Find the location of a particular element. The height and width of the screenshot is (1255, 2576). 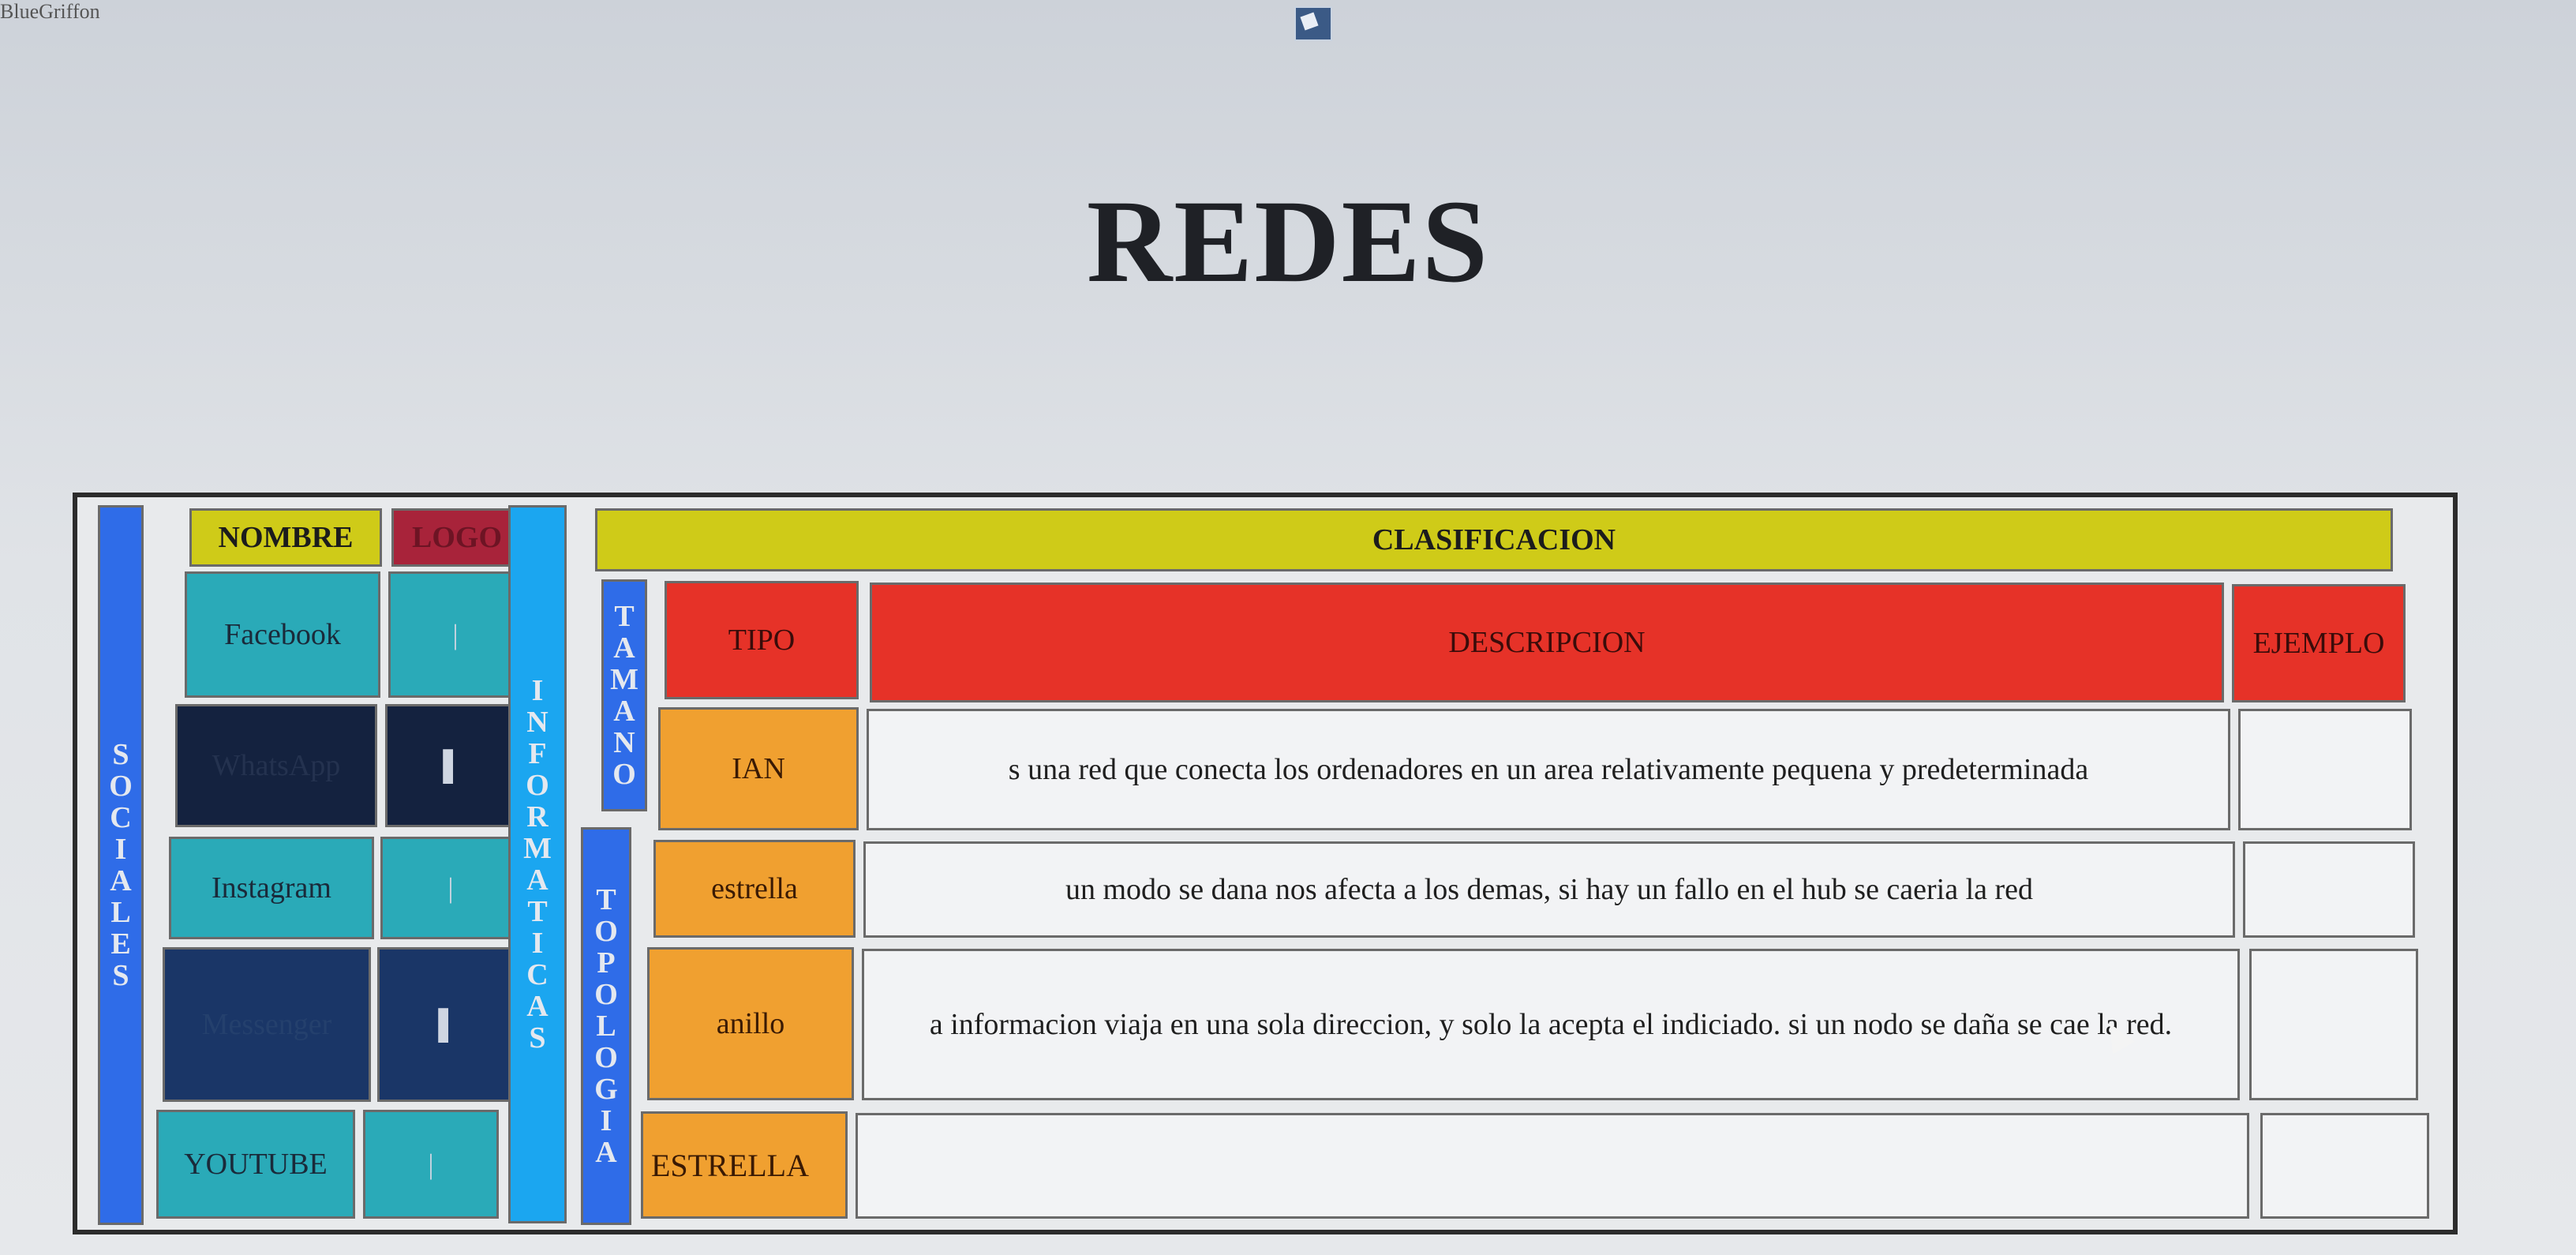

social-name-whatsapp: WhatsApp is located at coordinates (276, 765).